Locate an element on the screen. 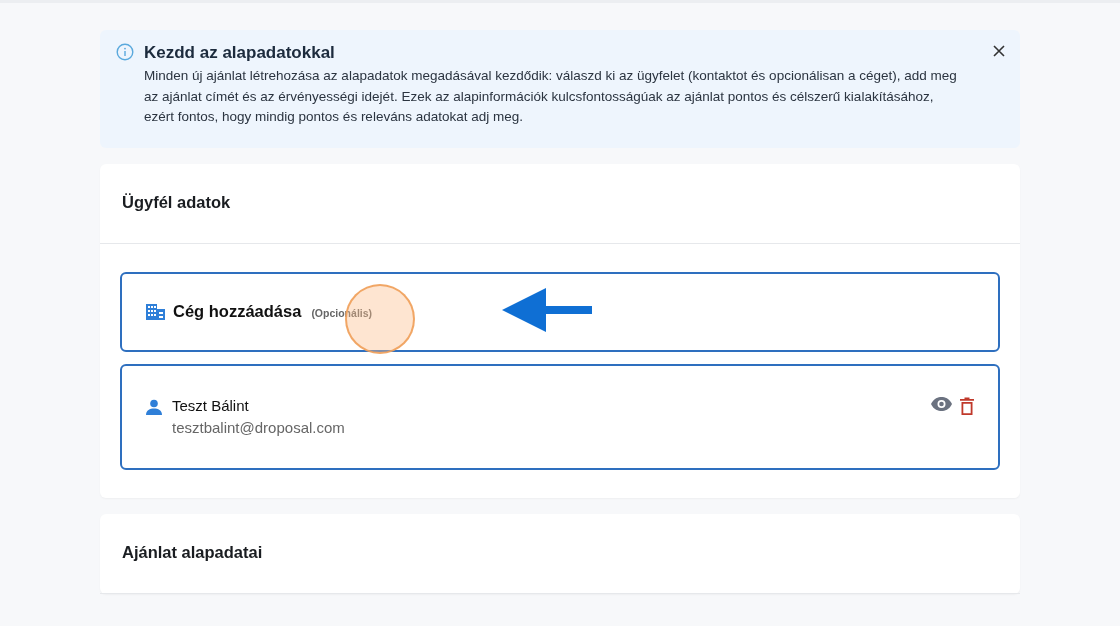 This screenshot has height=626, width=1120. view-button is located at coordinates (941, 403).